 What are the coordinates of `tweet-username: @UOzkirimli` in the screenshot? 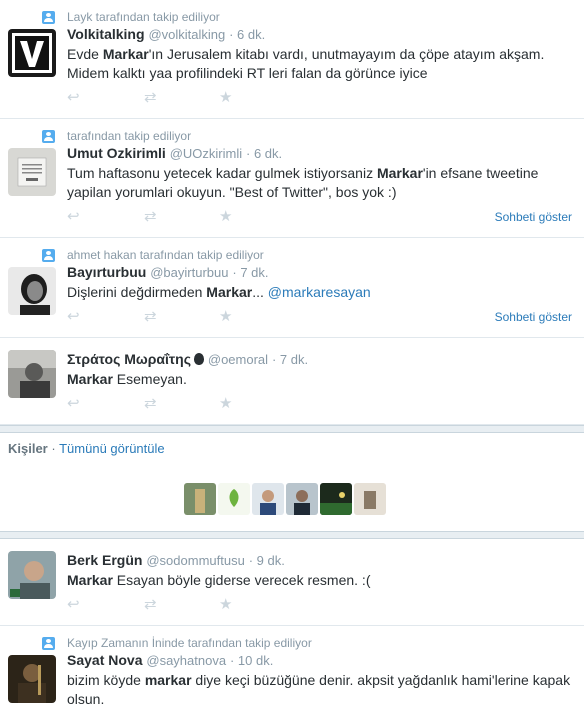 It's located at (206, 153).